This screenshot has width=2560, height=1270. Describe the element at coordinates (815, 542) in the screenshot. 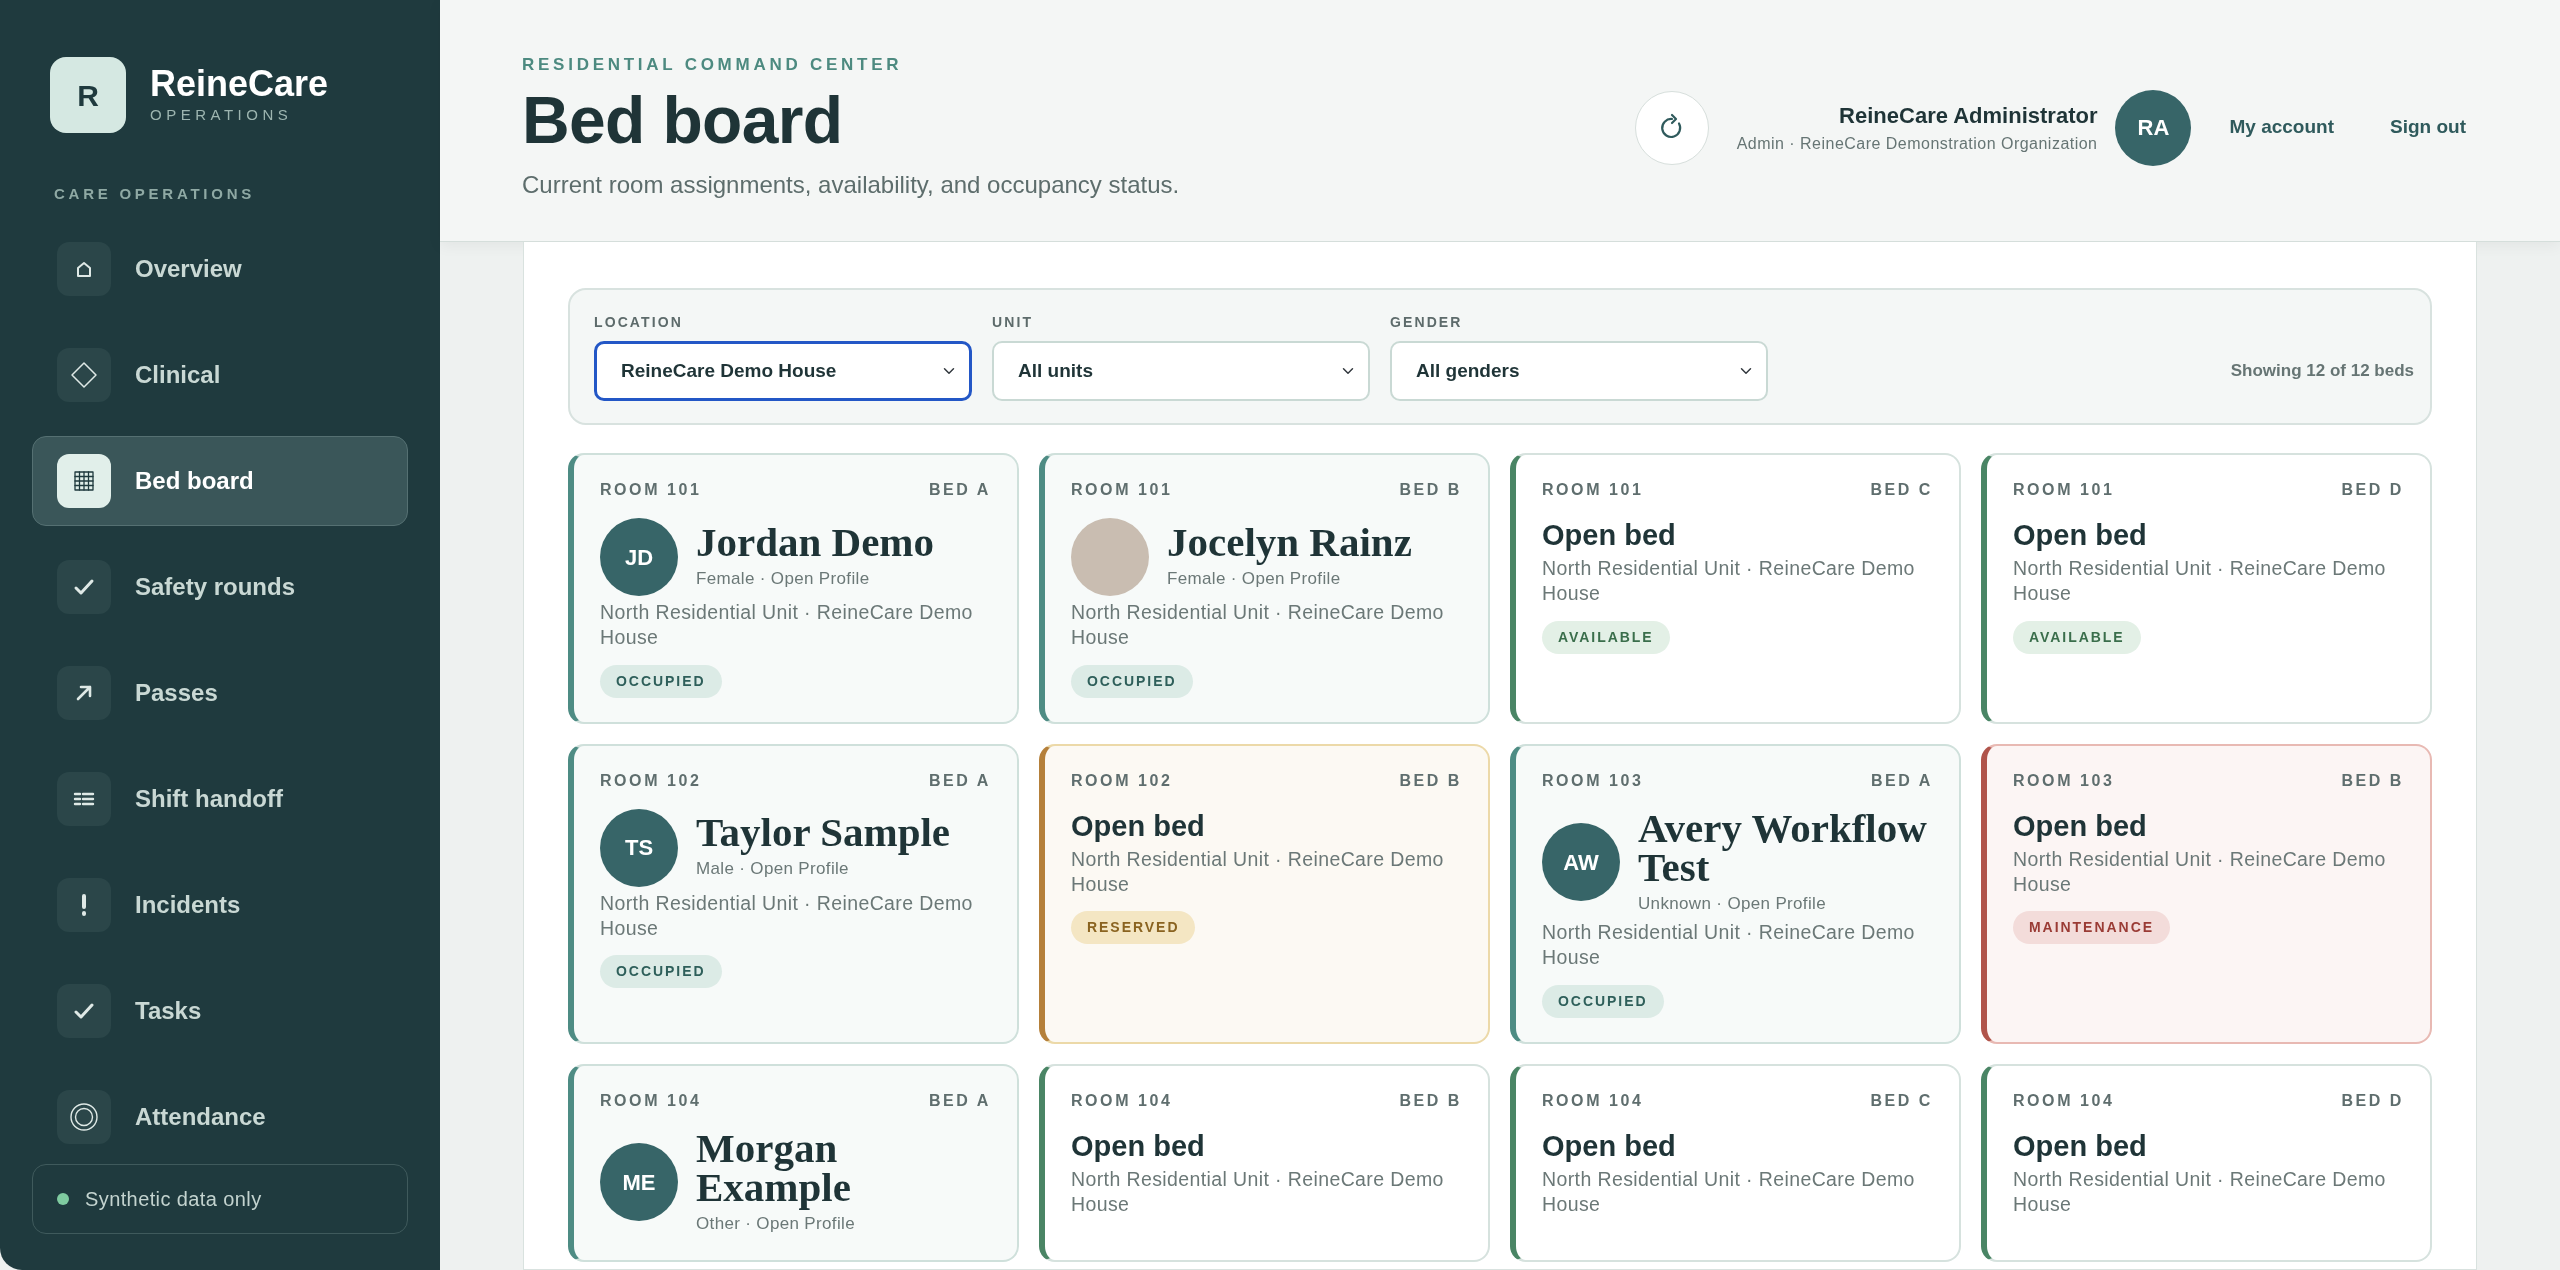

I see `resident-name: Jordan Demo` at that location.